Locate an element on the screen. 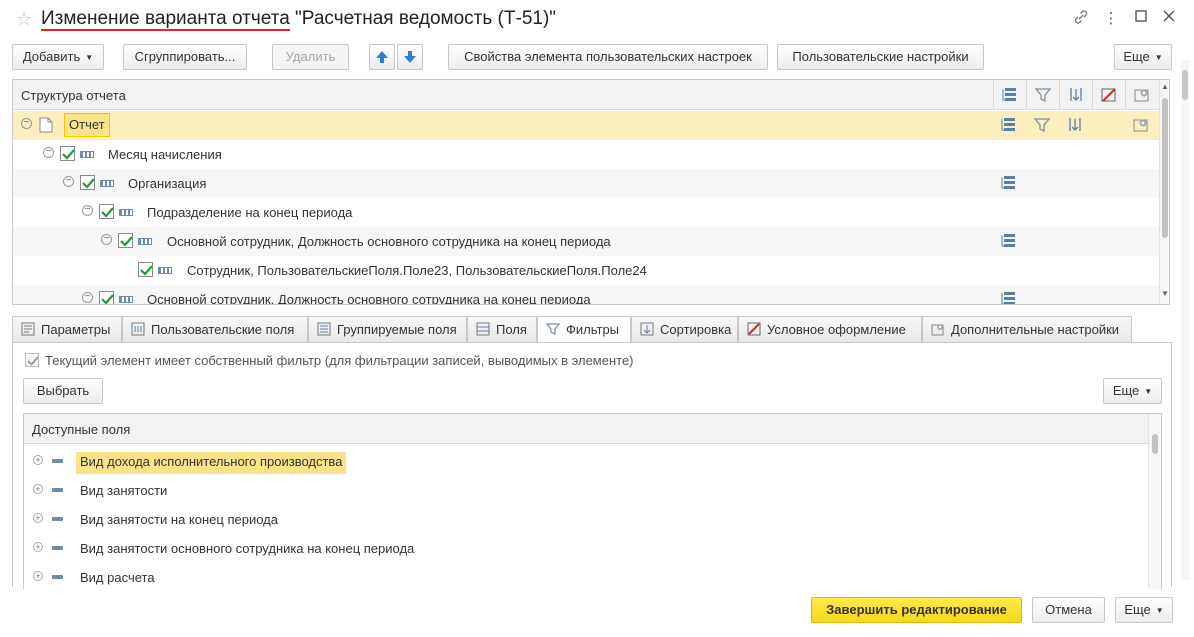  footer-more-button: Еще ▼ is located at coordinates (1144, 610).